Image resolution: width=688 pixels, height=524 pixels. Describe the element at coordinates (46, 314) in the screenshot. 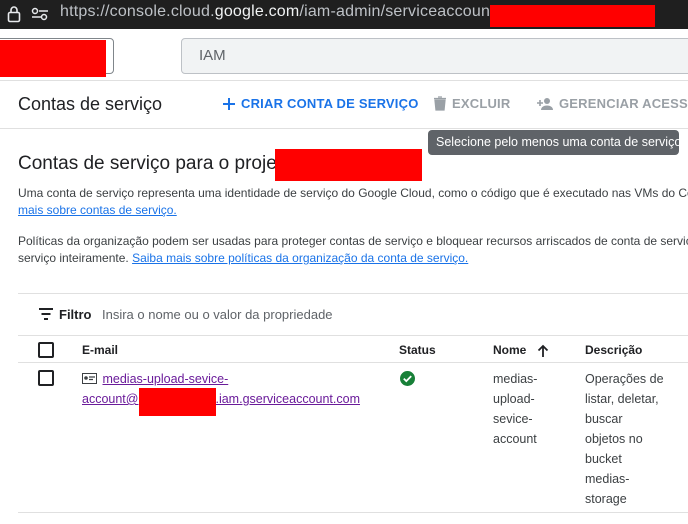

I see `filter-icon` at that location.